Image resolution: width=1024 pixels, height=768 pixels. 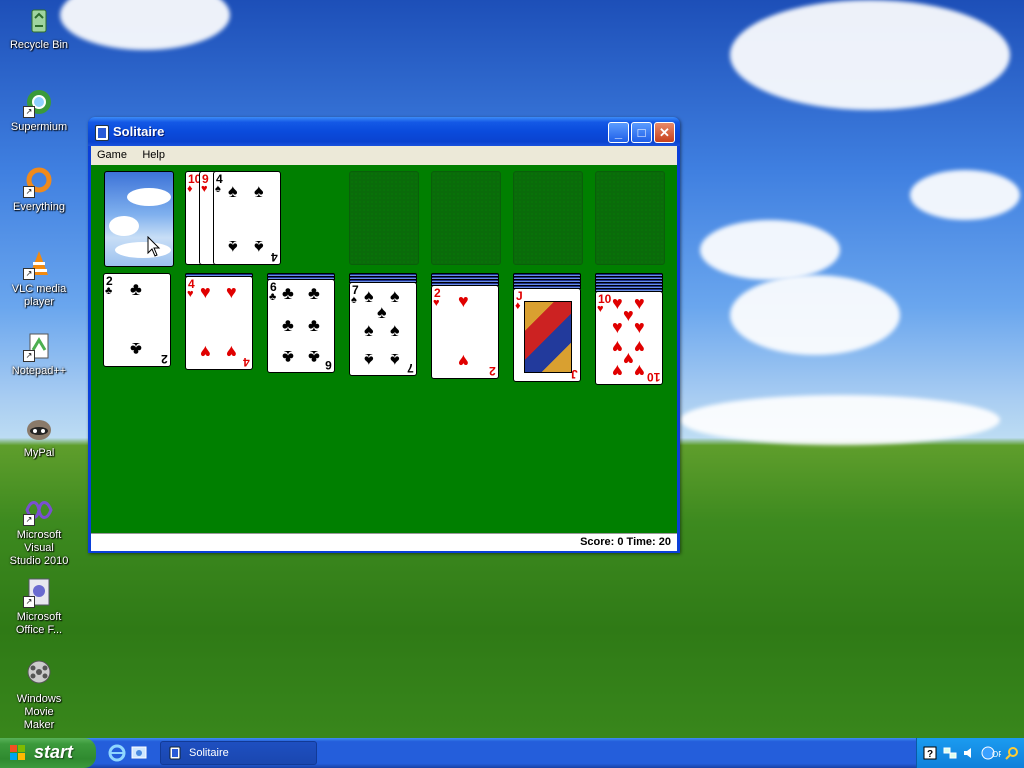 I want to click on show-desktop-icon, so click(x=139, y=753).